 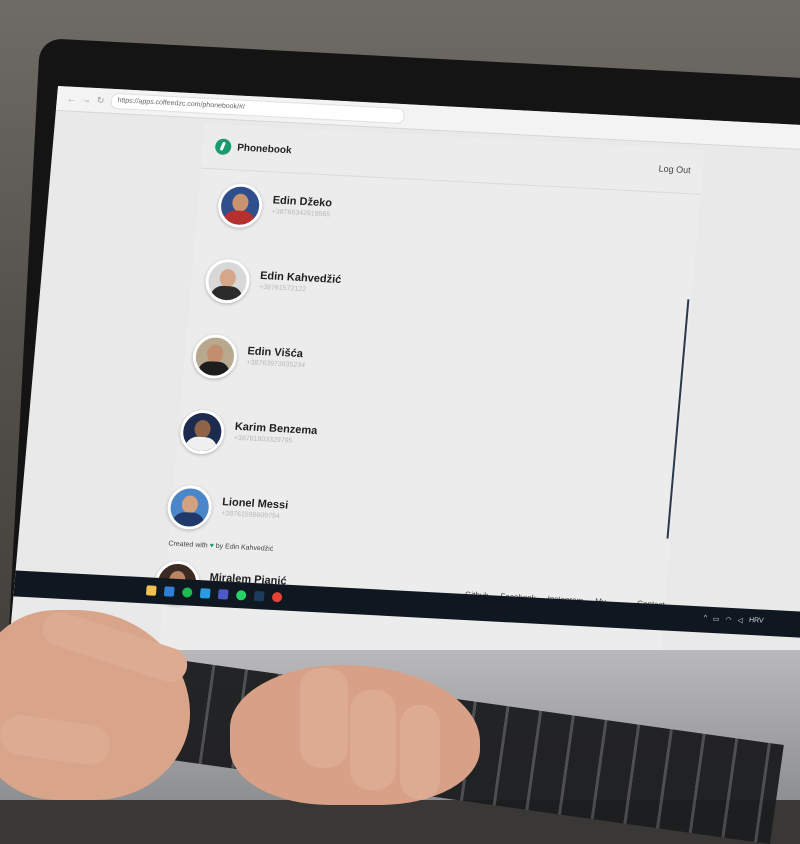 What do you see at coordinates (223, 594) in the screenshot?
I see `teams-icon` at bounding box center [223, 594].